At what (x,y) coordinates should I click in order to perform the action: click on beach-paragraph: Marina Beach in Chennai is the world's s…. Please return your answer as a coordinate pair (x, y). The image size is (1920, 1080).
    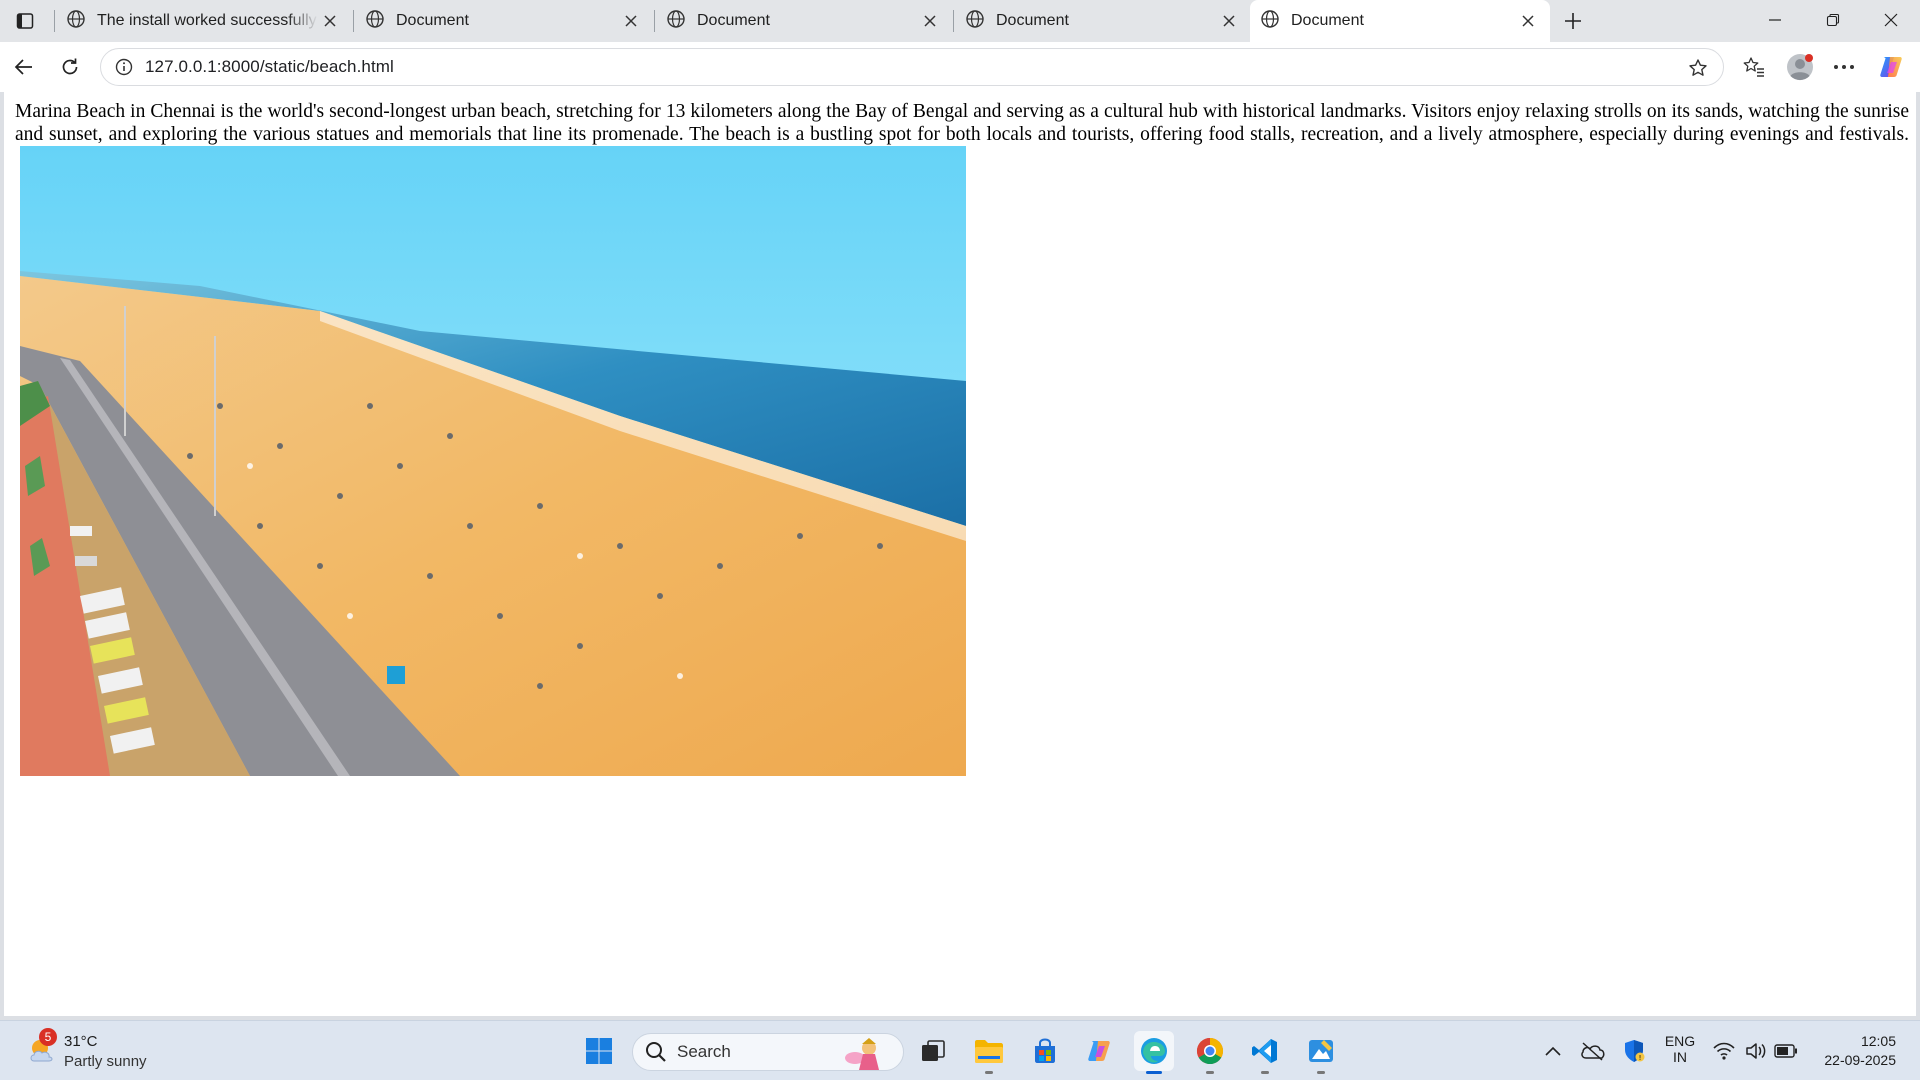
    Looking at the image, I should click on (962, 123).